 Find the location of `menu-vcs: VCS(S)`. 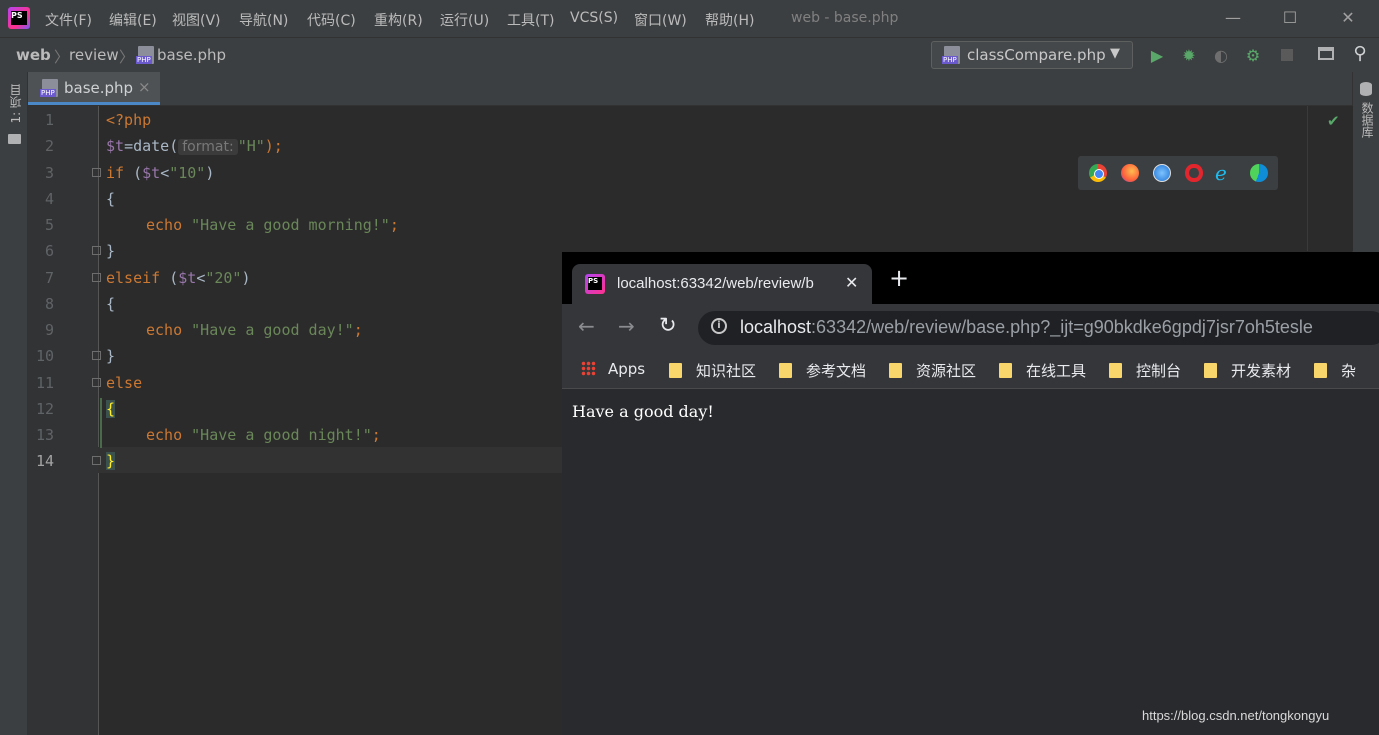

menu-vcs: VCS(S) is located at coordinates (594, 18).